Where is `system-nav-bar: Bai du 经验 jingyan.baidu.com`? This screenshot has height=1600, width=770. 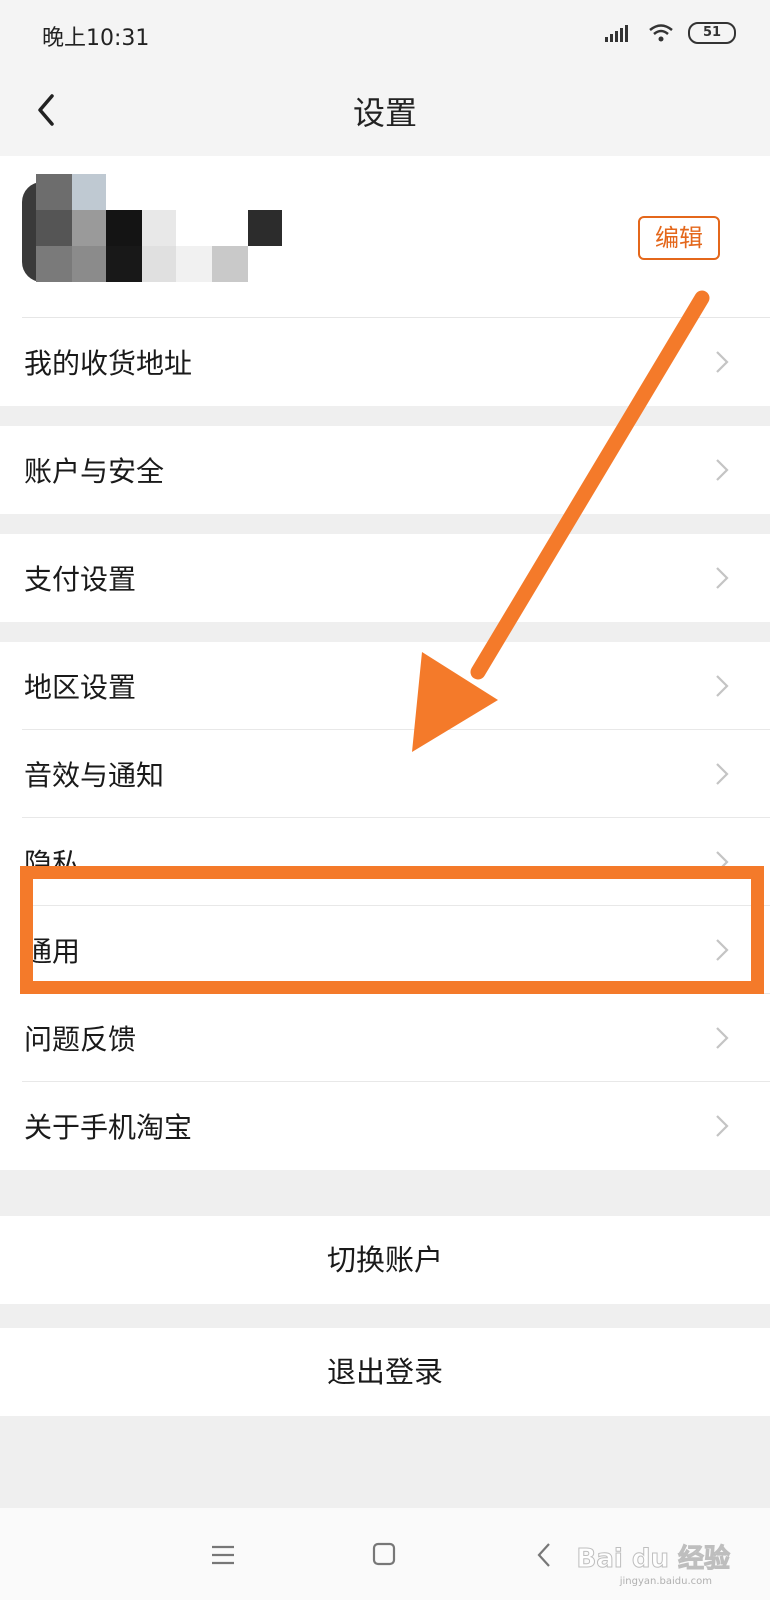 system-nav-bar: Bai du 经验 jingyan.baidu.com is located at coordinates (385, 1554).